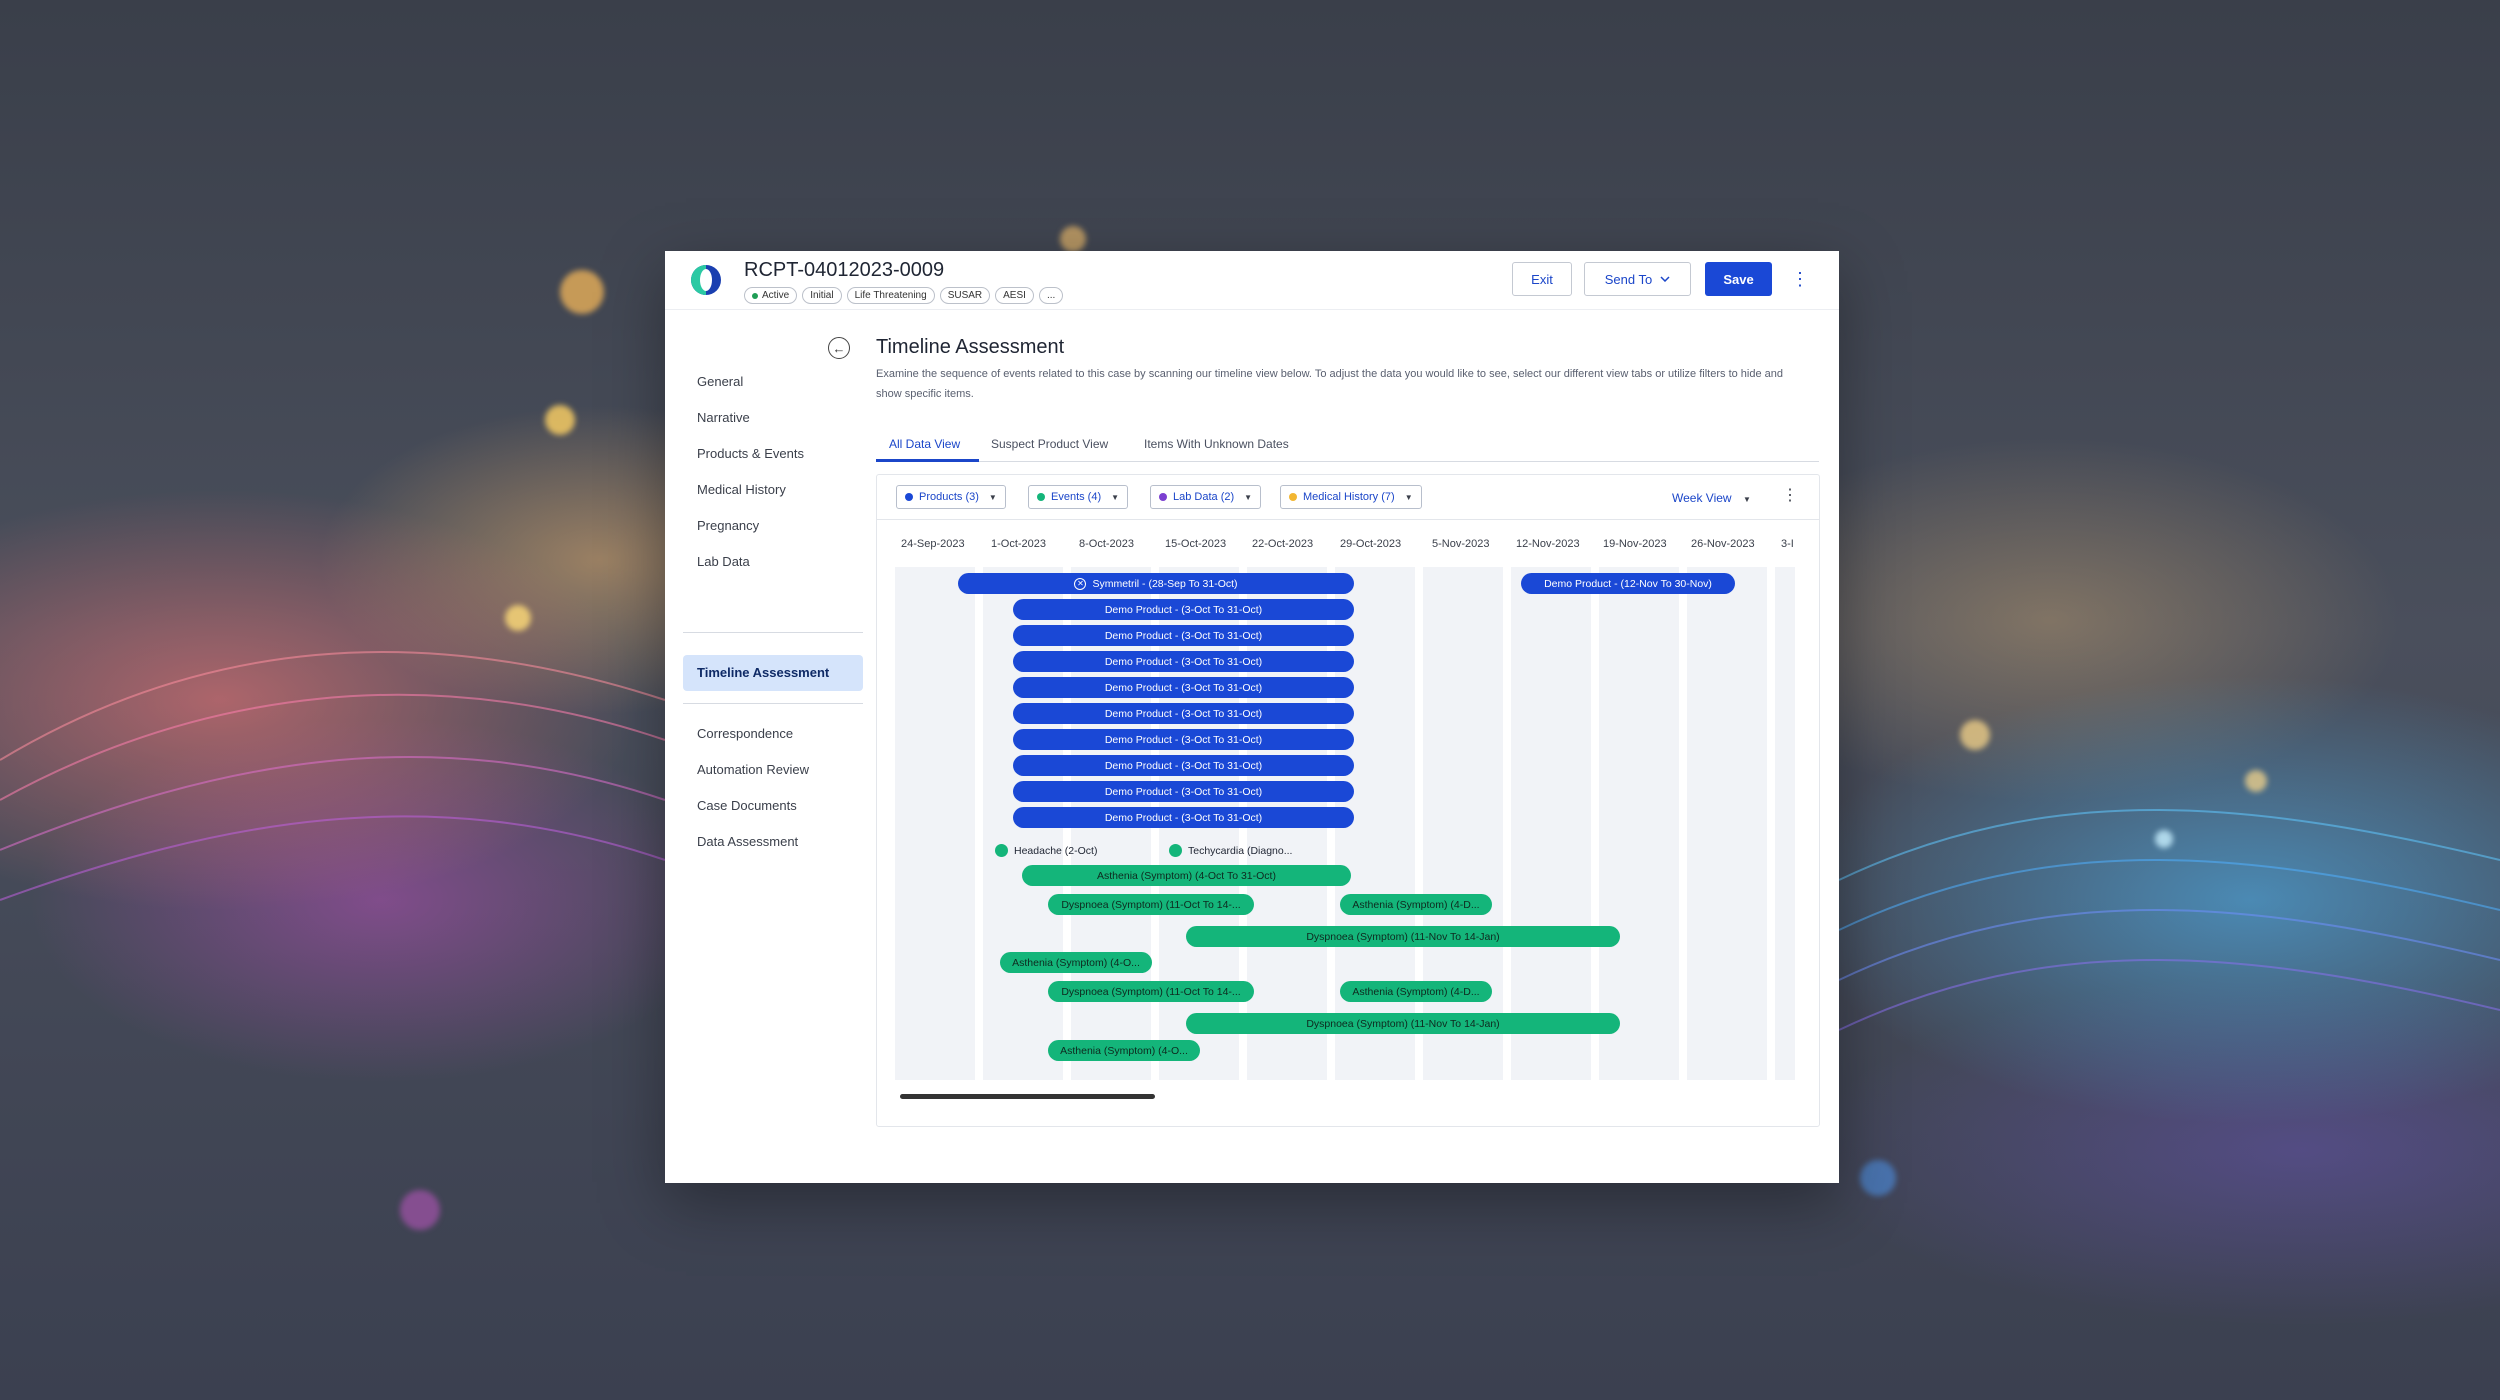 Image resolution: width=2500 pixels, height=1400 pixels. I want to click on info-icon: ✕, so click(1080, 583).